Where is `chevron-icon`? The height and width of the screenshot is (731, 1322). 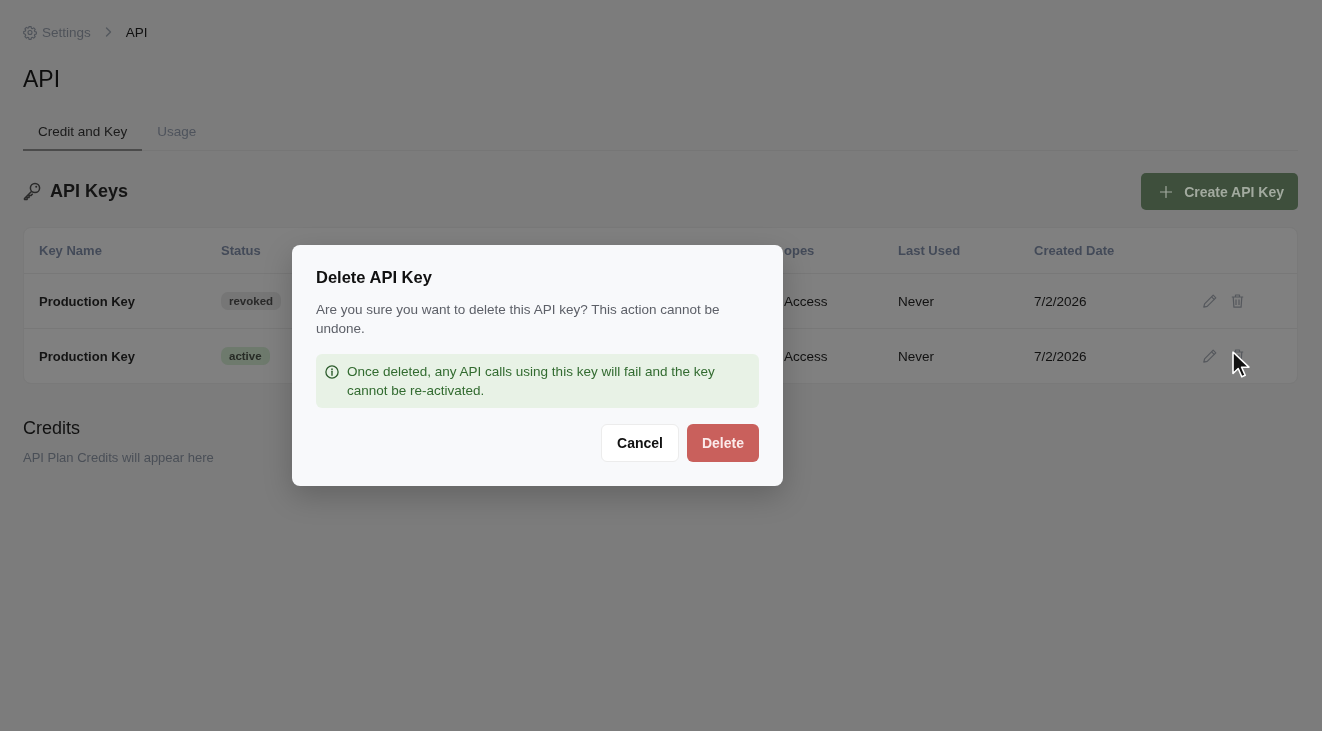 chevron-icon is located at coordinates (108, 32).